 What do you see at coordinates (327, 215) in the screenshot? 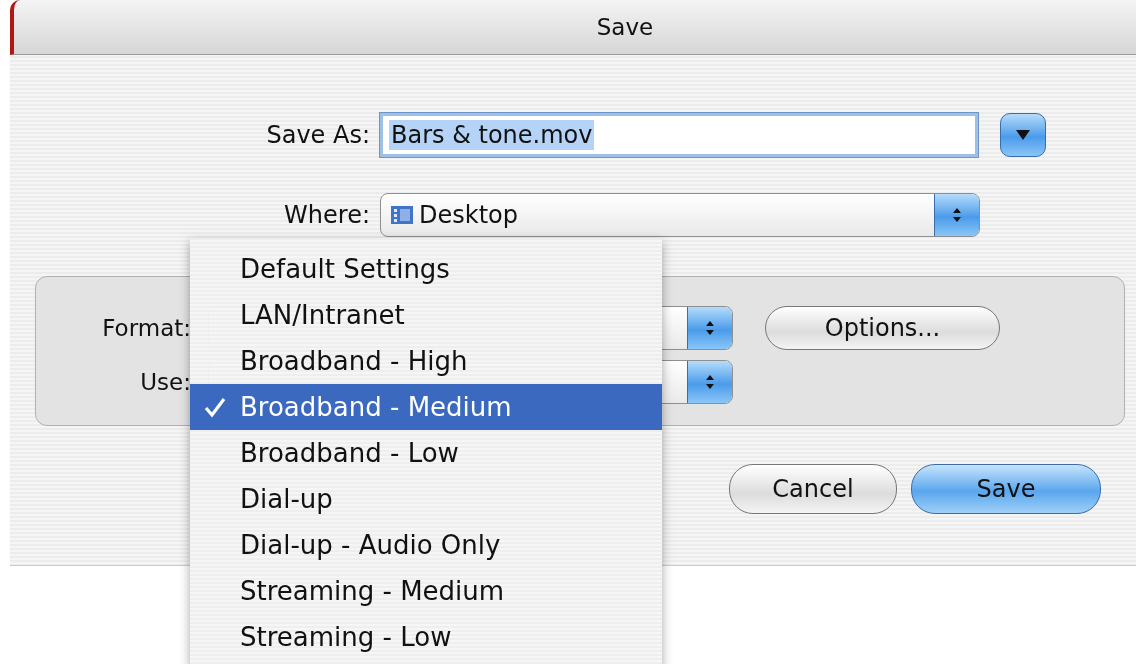
I see `field-label: Where:` at bounding box center [327, 215].